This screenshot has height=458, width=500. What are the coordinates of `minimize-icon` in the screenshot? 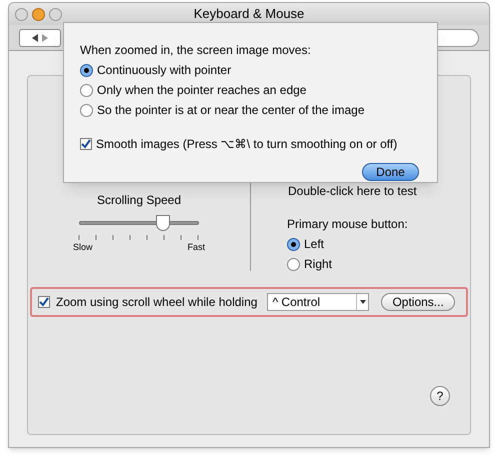 It's located at (38, 14).